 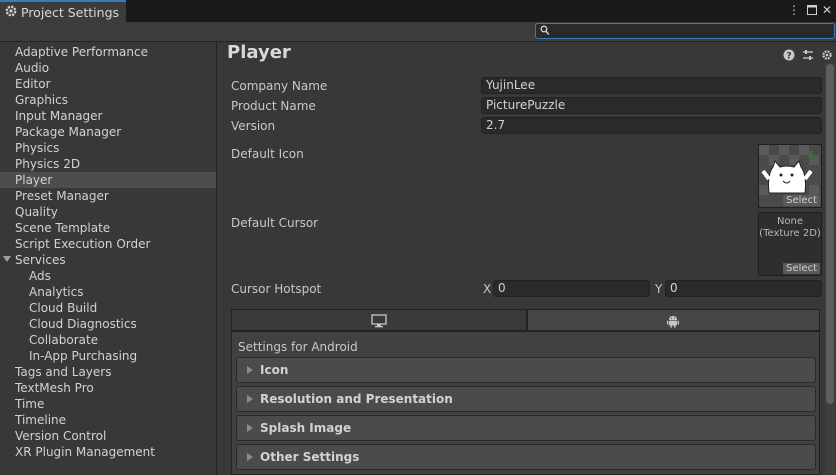 I want to click on foldout-label: Other Settings, so click(x=310, y=457).